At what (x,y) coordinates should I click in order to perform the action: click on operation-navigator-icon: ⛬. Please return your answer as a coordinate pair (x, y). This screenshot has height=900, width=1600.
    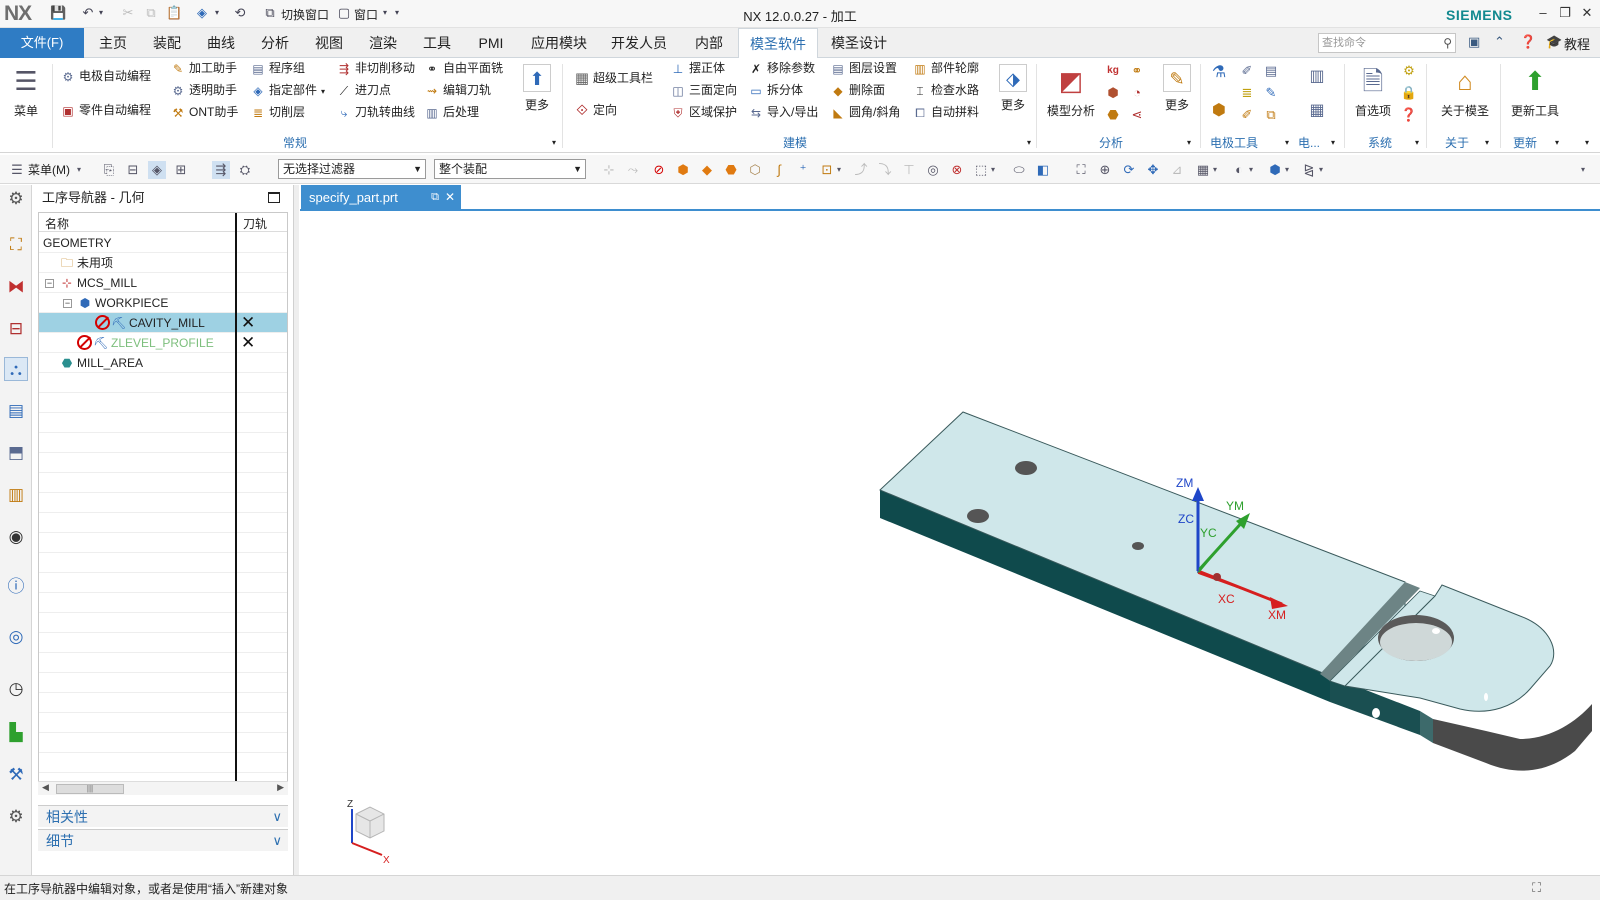
    Looking at the image, I should click on (16, 369).